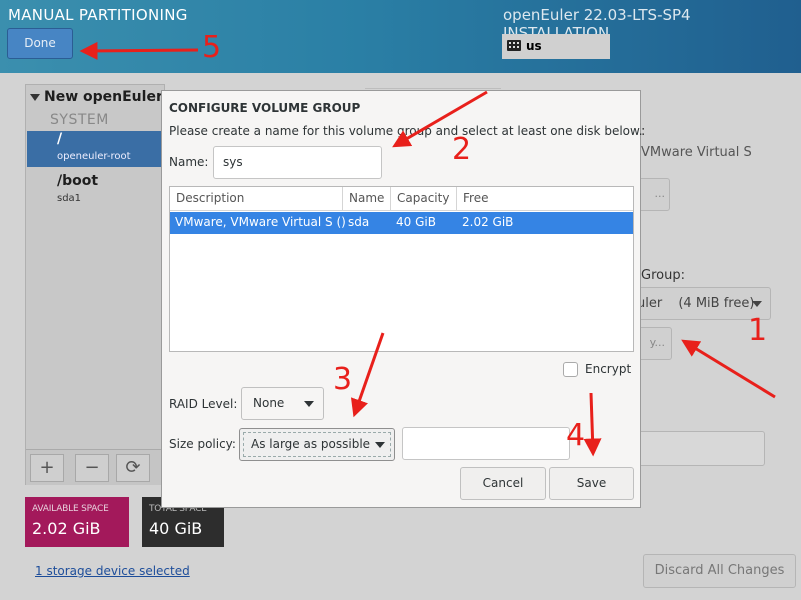 This screenshot has height=600, width=801. Describe the element at coordinates (514, 45) in the screenshot. I see `keyboard-icon` at that location.